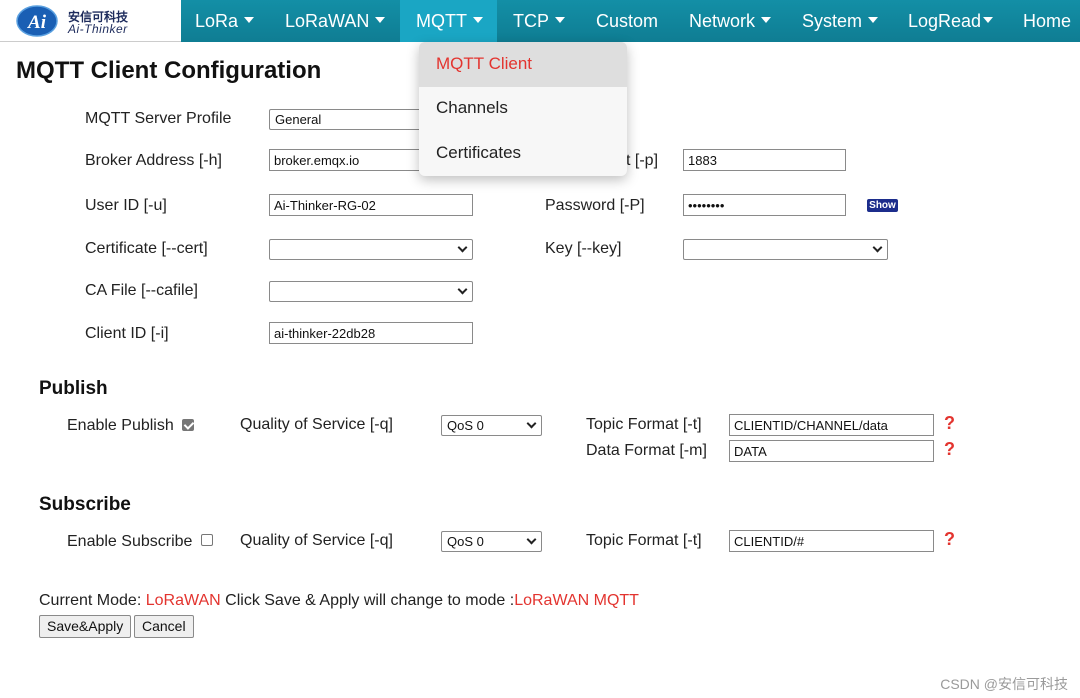 This screenshot has height=698, width=1080. Describe the element at coordinates (832, 21) in the screenshot. I see `nav-item-label: System` at that location.